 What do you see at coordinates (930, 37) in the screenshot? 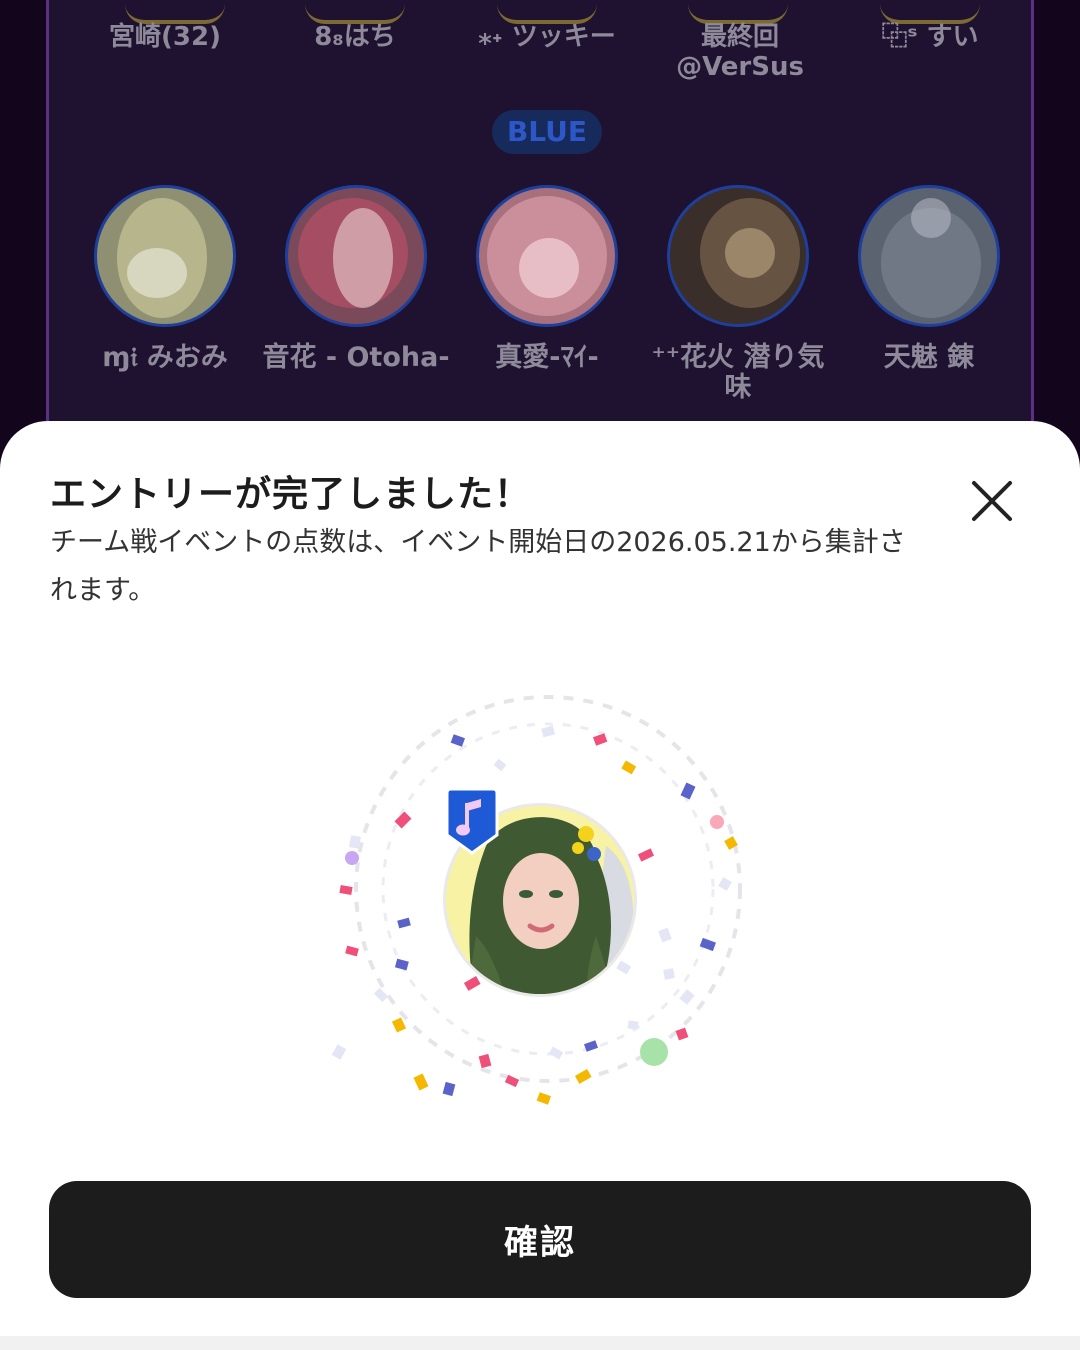
I see `member-name: ⿻ˢ すい` at bounding box center [930, 37].